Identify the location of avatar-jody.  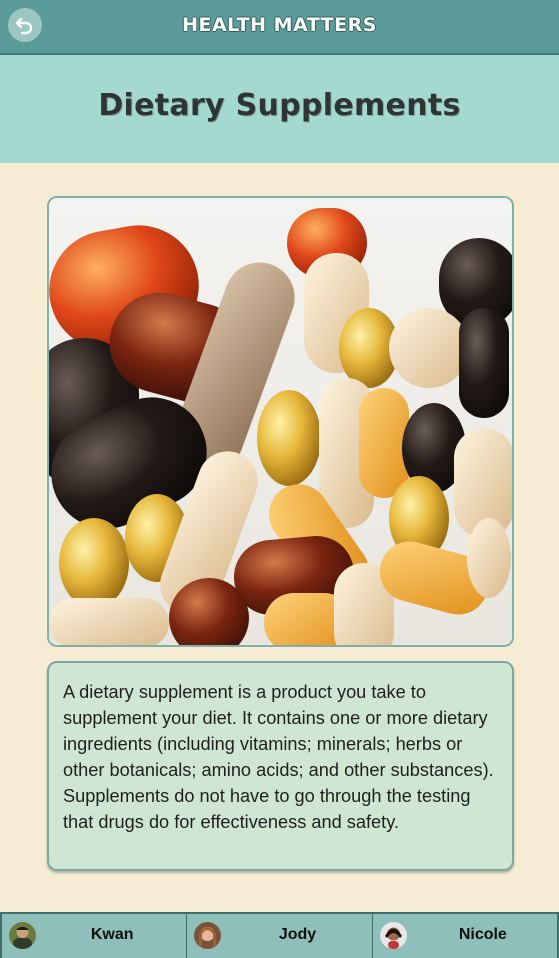
(208, 935).